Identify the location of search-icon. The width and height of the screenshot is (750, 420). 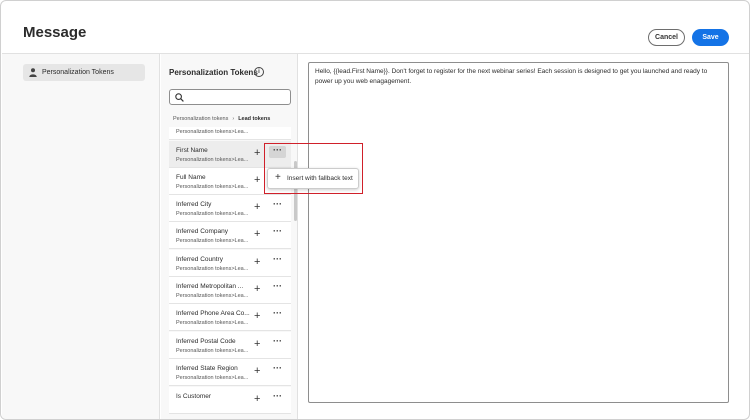
(179, 97).